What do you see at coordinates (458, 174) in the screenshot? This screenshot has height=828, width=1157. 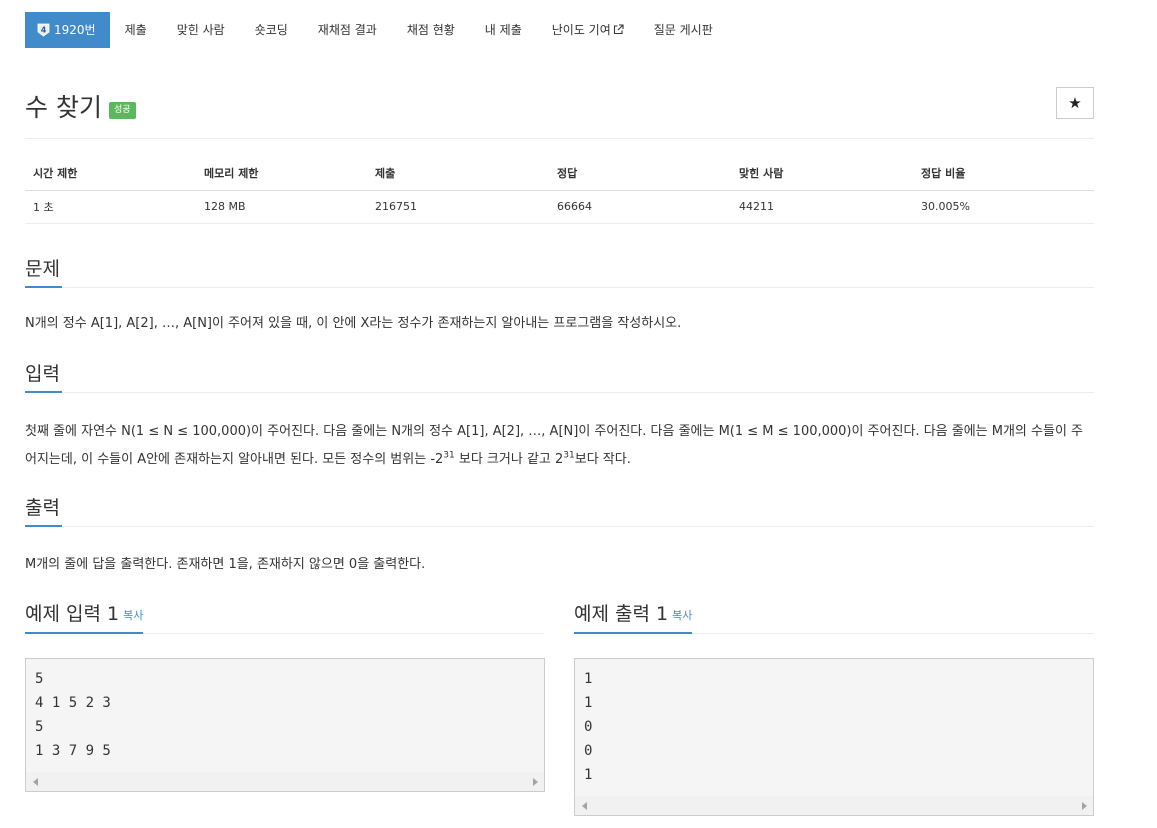 I see `header-submissions: 제출` at bounding box center [458, 174].